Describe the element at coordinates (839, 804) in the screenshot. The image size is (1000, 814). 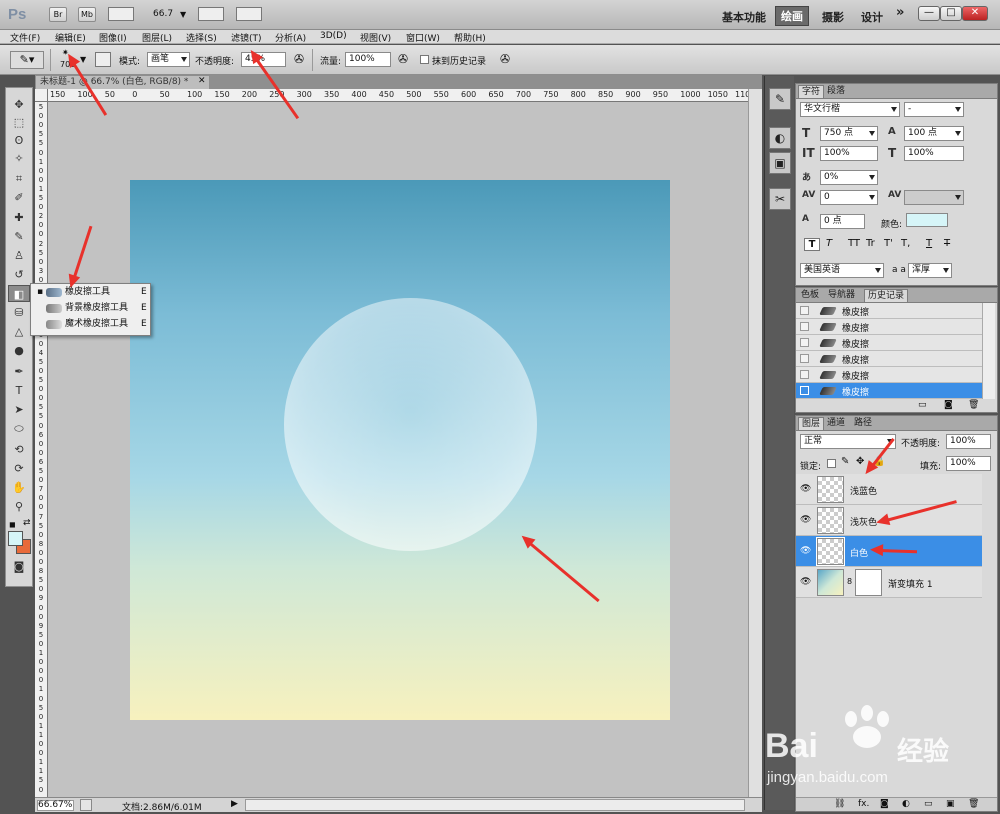
I see `link-layers-icon: ⛓` at that location.